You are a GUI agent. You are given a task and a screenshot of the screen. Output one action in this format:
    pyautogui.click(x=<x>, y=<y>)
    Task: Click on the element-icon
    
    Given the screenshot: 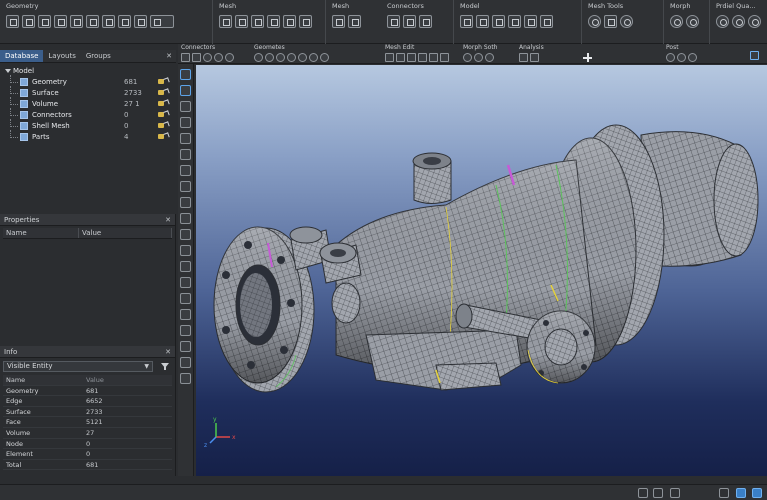 What is the action you would take?
    pyautogui.click(x=185, y=282)
    